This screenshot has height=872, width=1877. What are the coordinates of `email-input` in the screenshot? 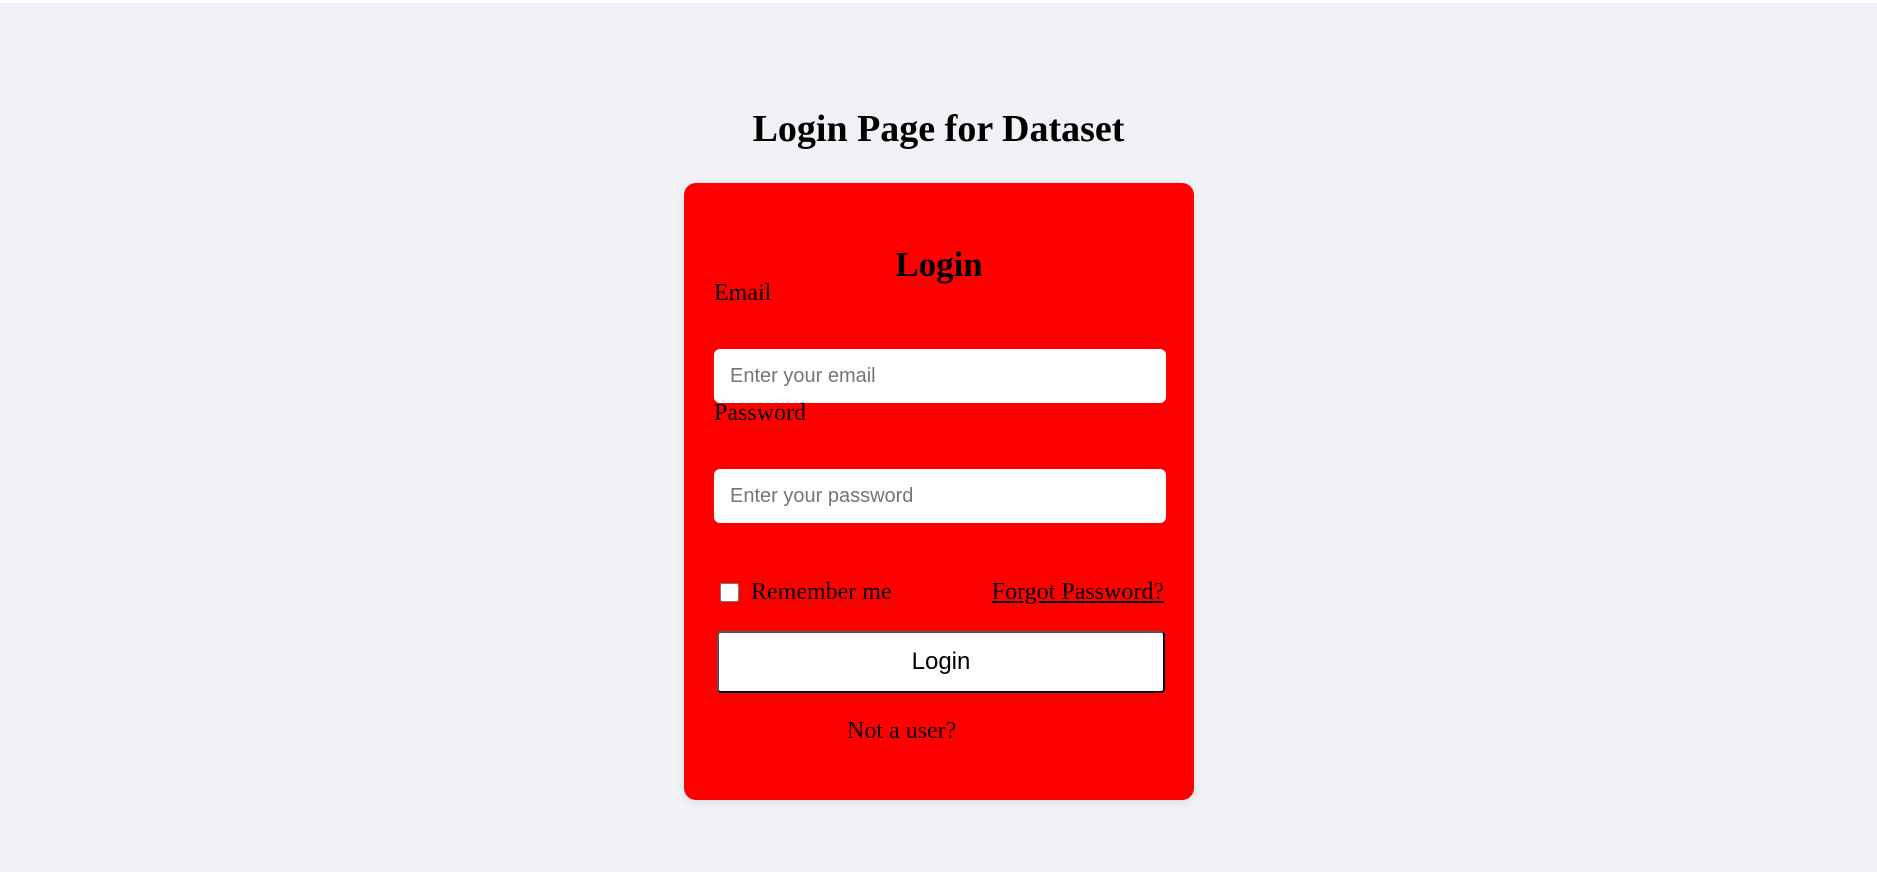 It's located at (940, 376).